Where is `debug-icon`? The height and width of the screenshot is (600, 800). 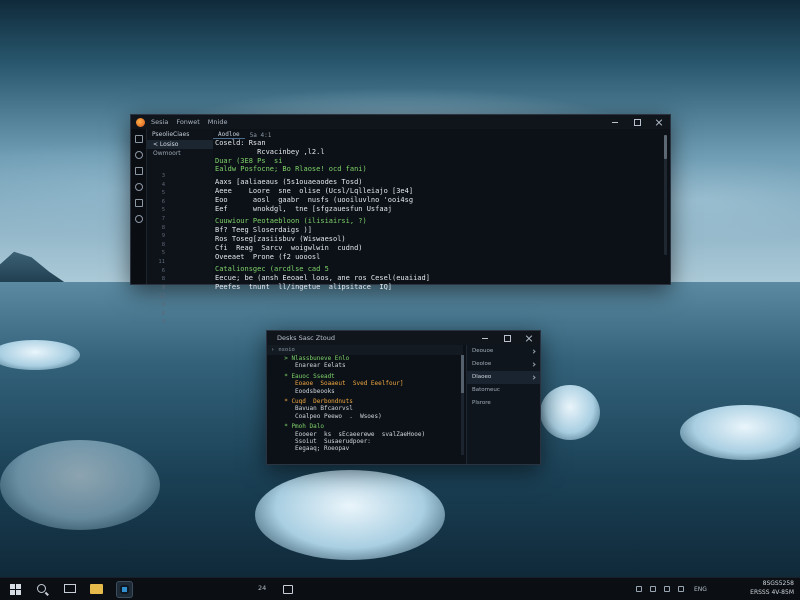 debug-icon is located at coordinates (139, 187).